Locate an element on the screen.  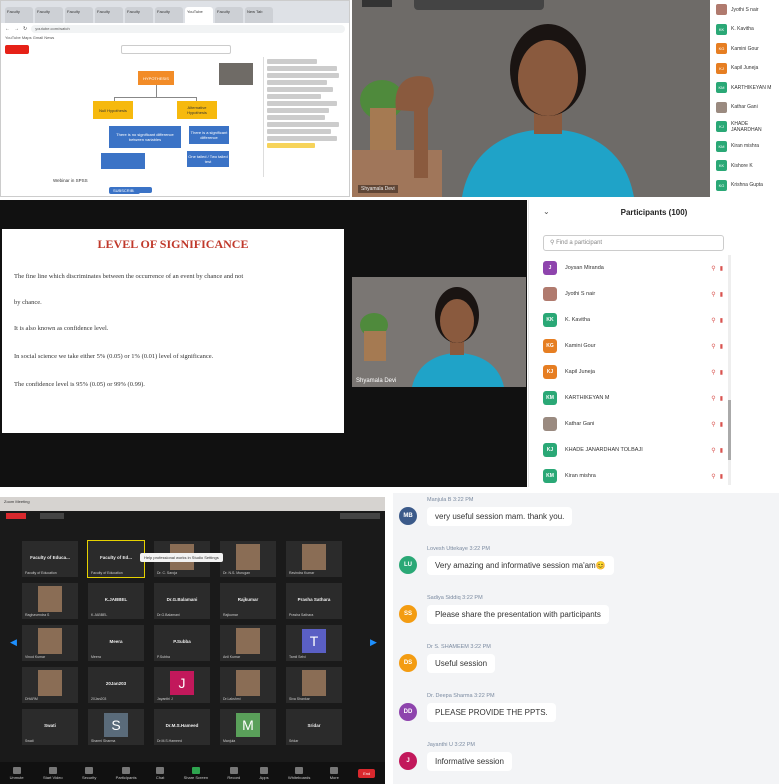
video-tile: M Manjula is located at coordinates (248, 727).